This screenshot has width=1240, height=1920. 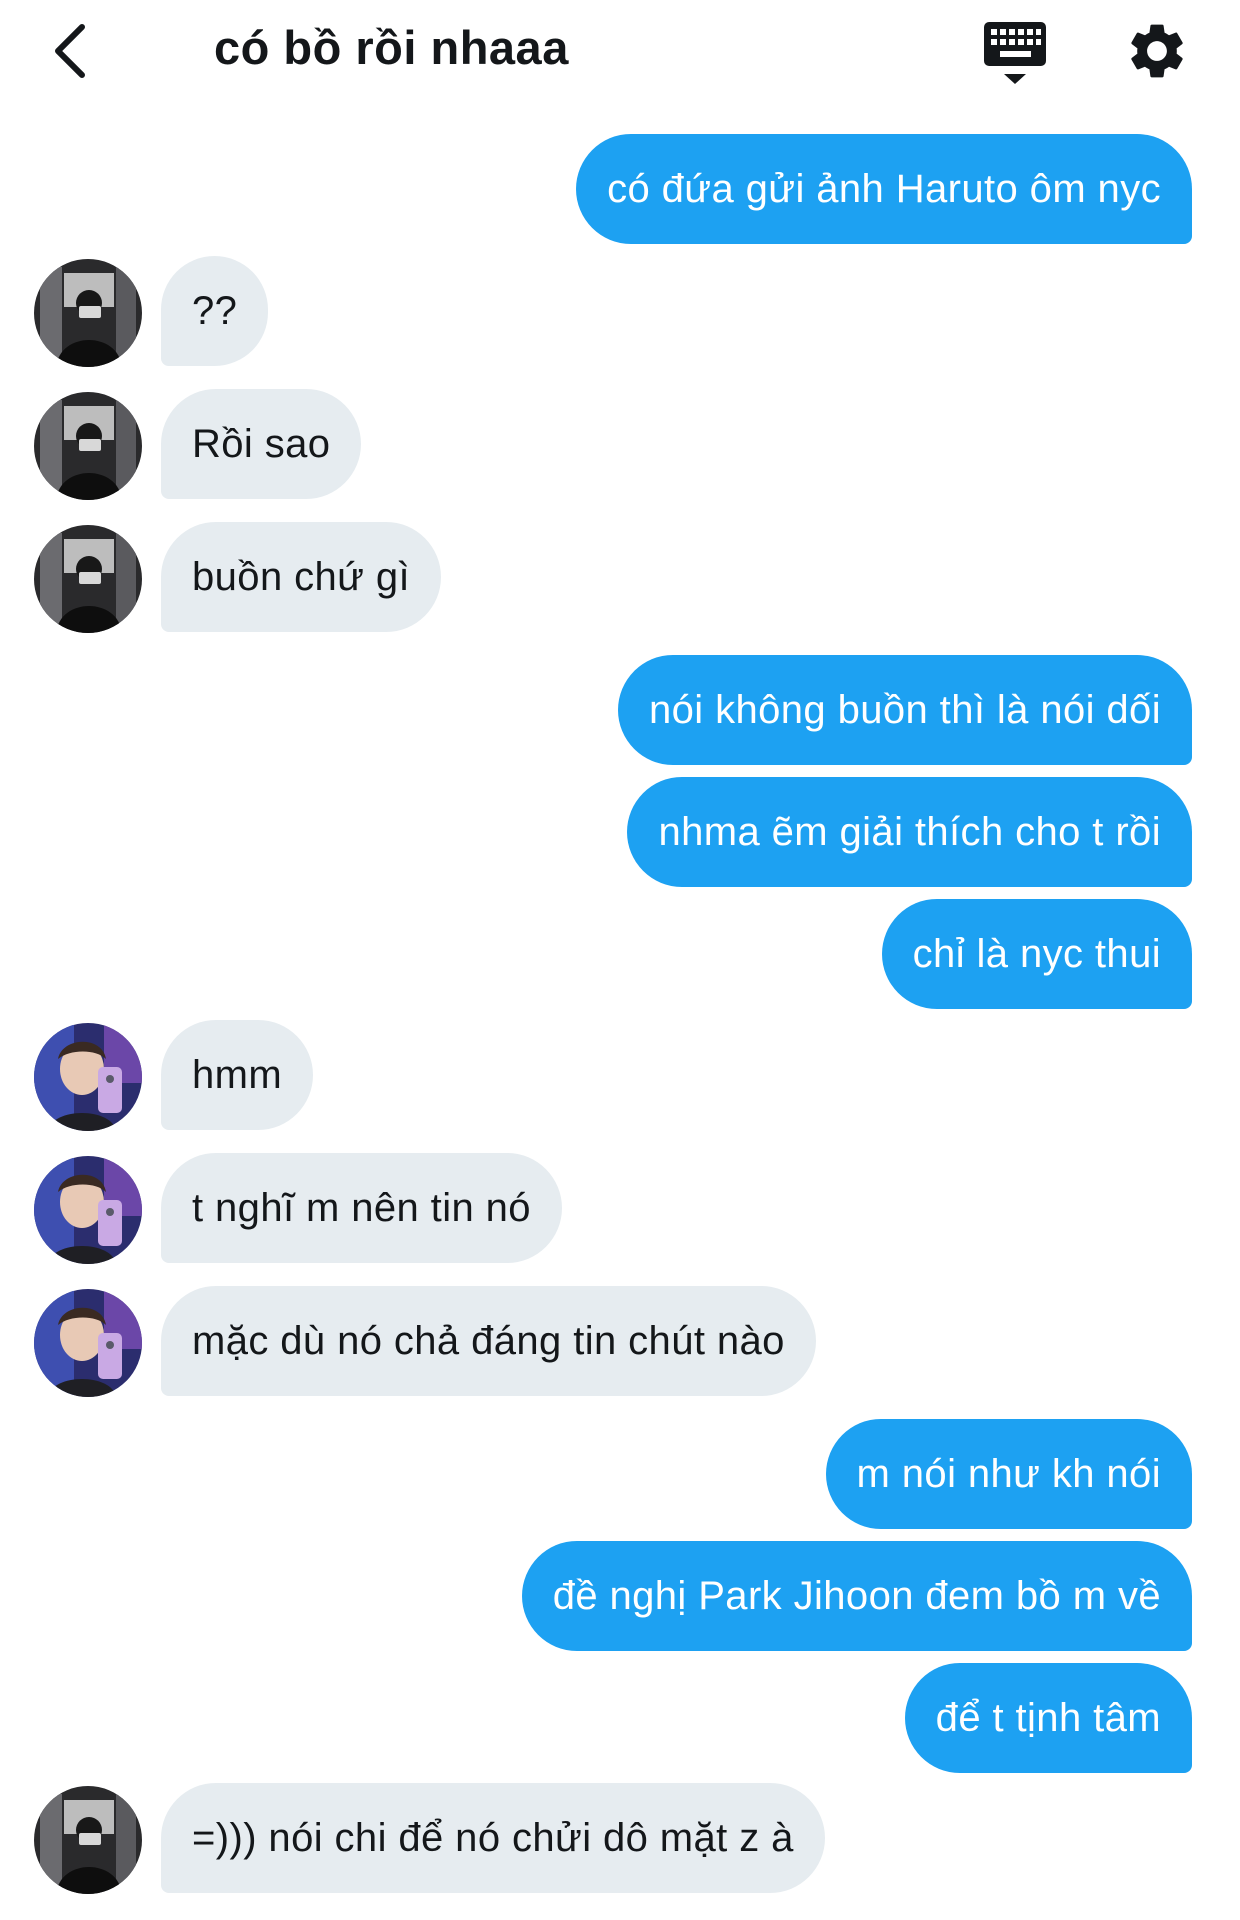 What do you see at coordinates (1008, 1474) in the screenshot?
I see `outgoing-message-bubble: m nói như kh nói` at bounding box center [1008, 1474].